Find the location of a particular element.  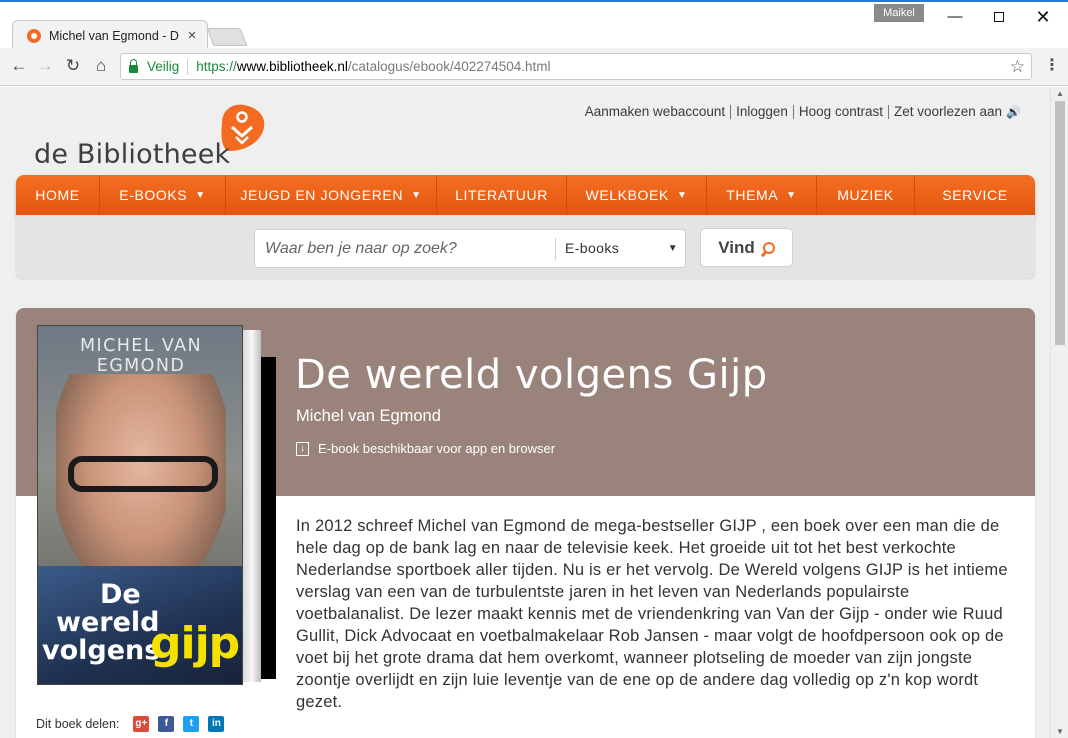

link-high-contrast: Hoog contrast is located at coordinates (840, 112).